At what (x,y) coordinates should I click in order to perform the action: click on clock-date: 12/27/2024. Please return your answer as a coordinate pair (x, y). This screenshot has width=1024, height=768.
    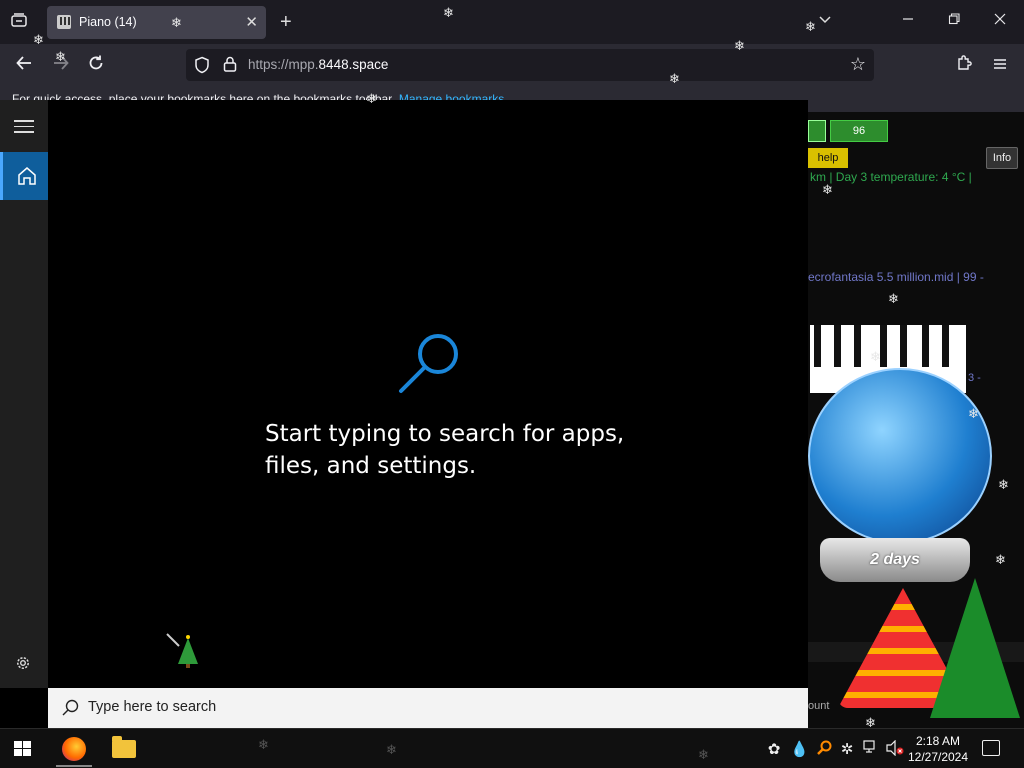
    Looking at the image, I should click on (938, 757).